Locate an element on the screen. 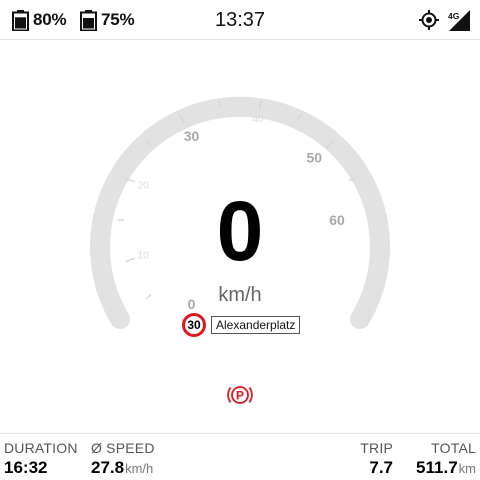  stat-average-speed-unit: km/h is located at coordinates (139, 468).